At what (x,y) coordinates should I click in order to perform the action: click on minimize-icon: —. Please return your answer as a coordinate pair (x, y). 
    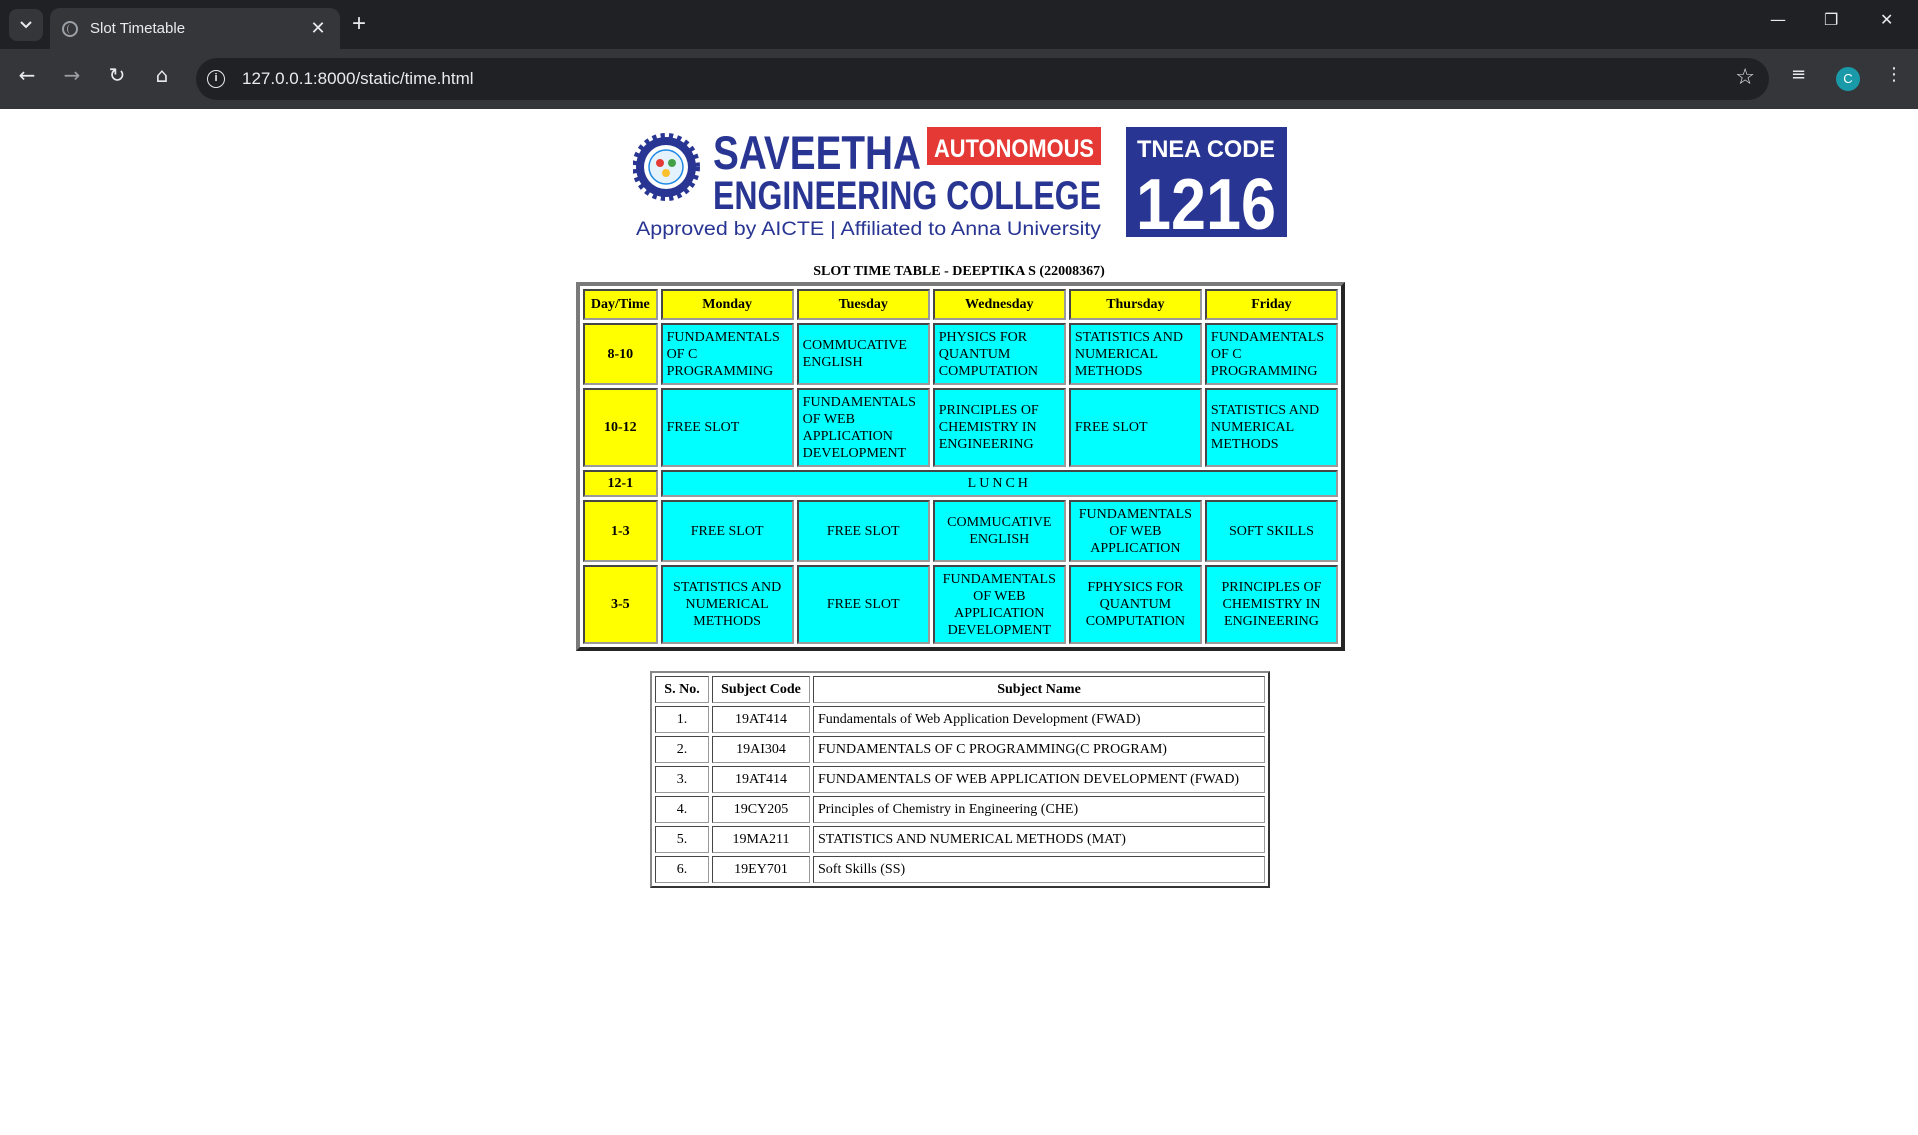
    Looking at the image, I should click on (1778, 19).